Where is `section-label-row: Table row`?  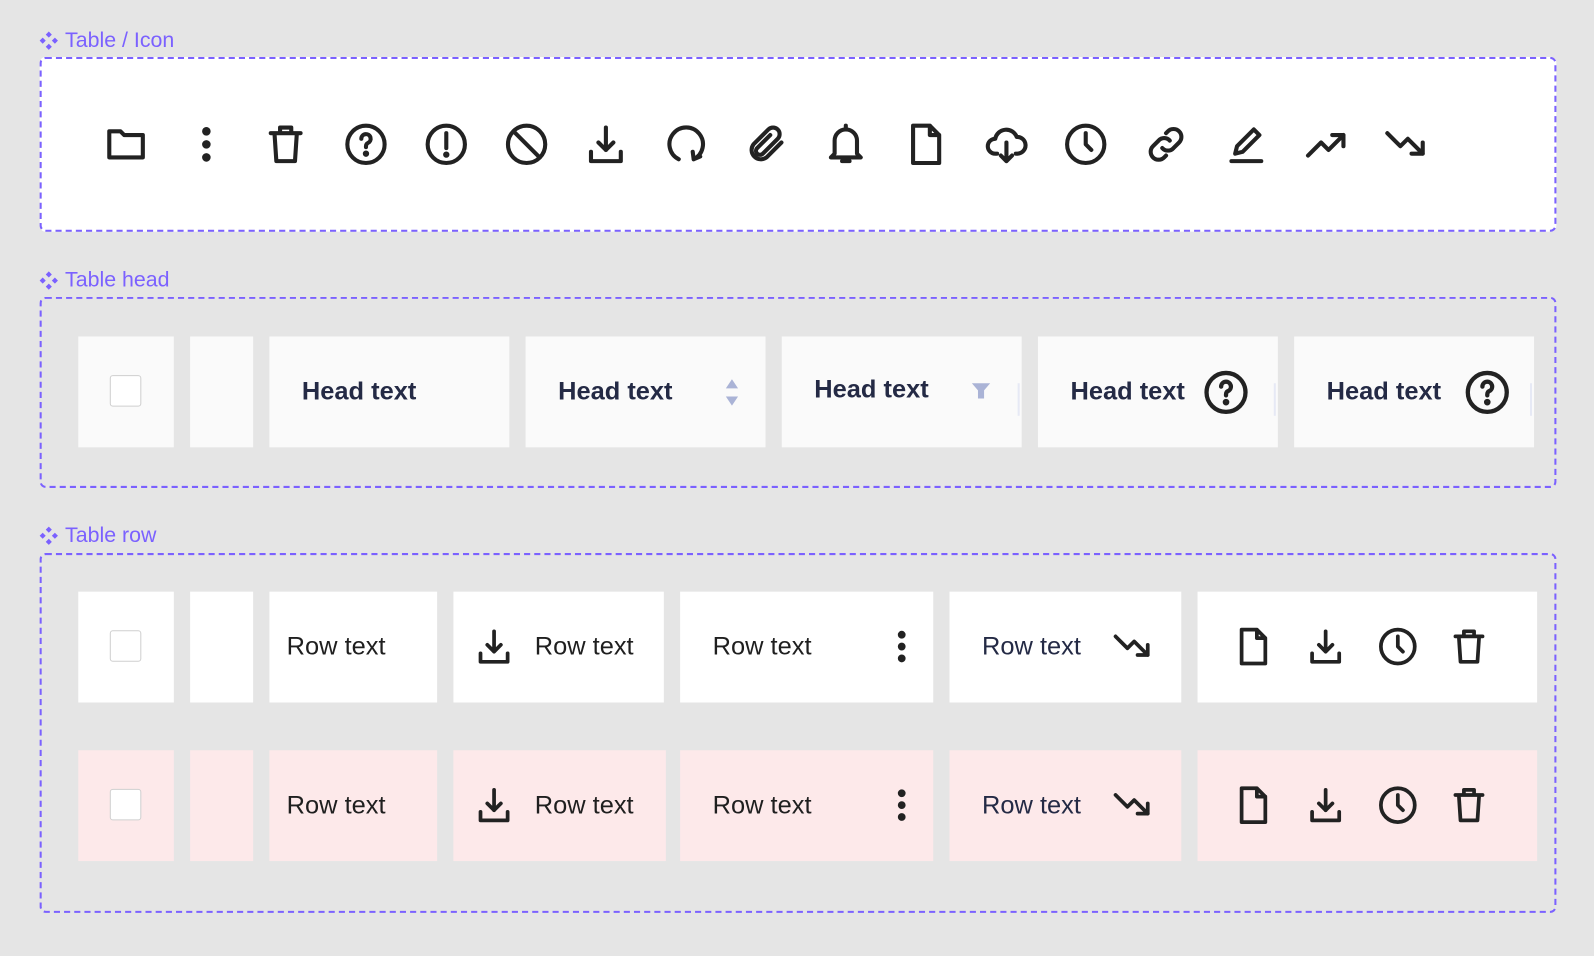 section-label-row: Table row is located at coordinates (98, 536).